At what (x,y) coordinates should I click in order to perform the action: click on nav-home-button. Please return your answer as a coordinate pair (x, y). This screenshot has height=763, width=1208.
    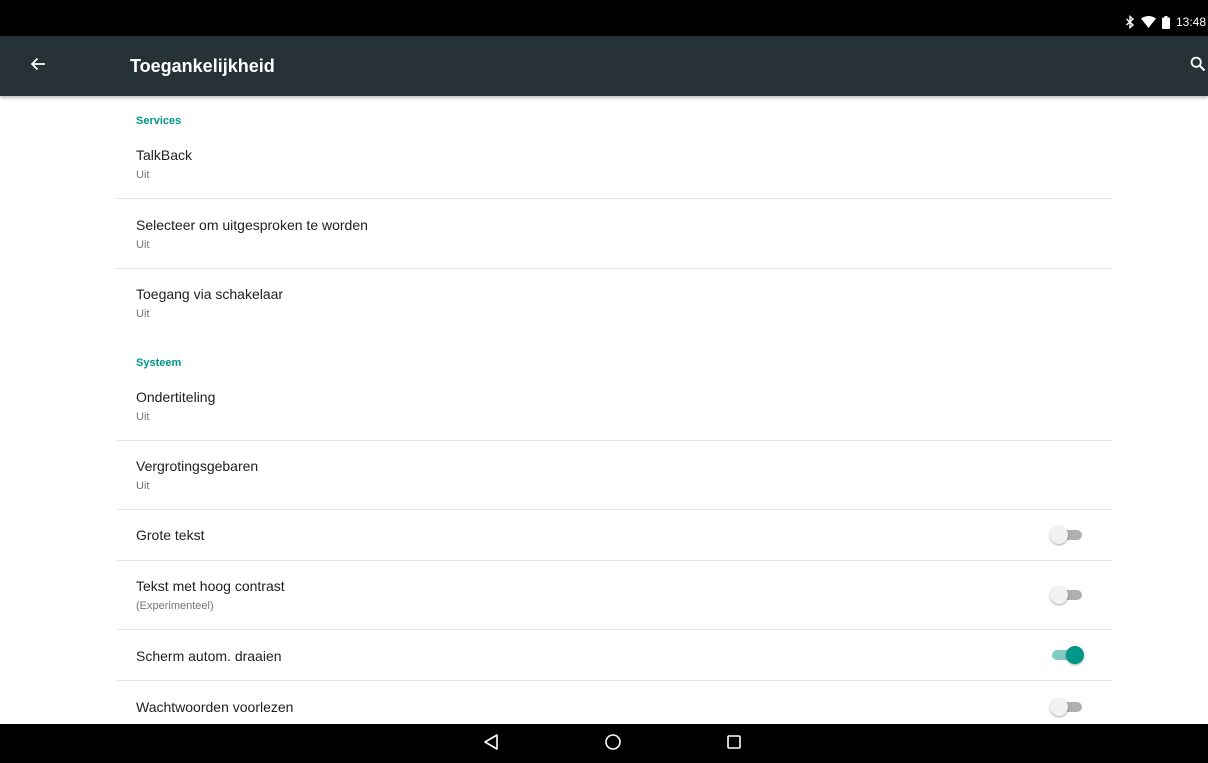
    Looking at the image, I should click on (613, 744).